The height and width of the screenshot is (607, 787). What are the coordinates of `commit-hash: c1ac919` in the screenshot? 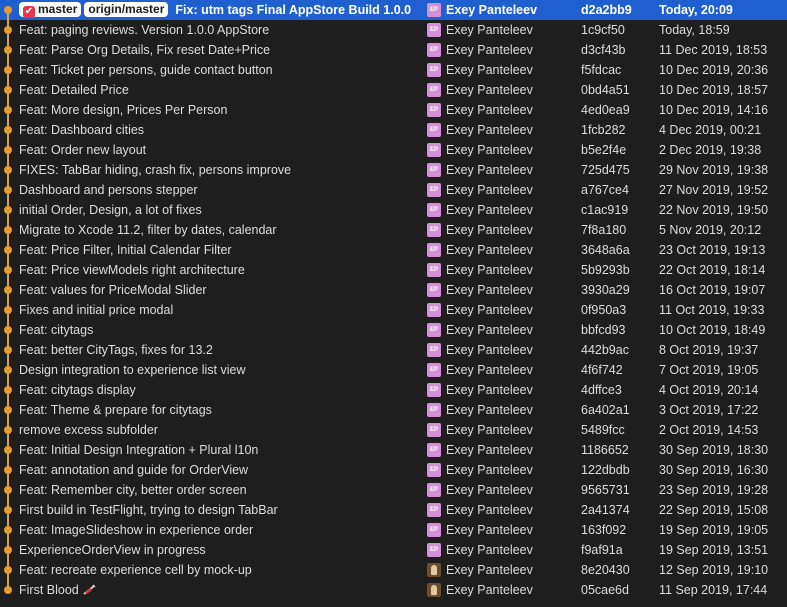 It's located at (605, 210).